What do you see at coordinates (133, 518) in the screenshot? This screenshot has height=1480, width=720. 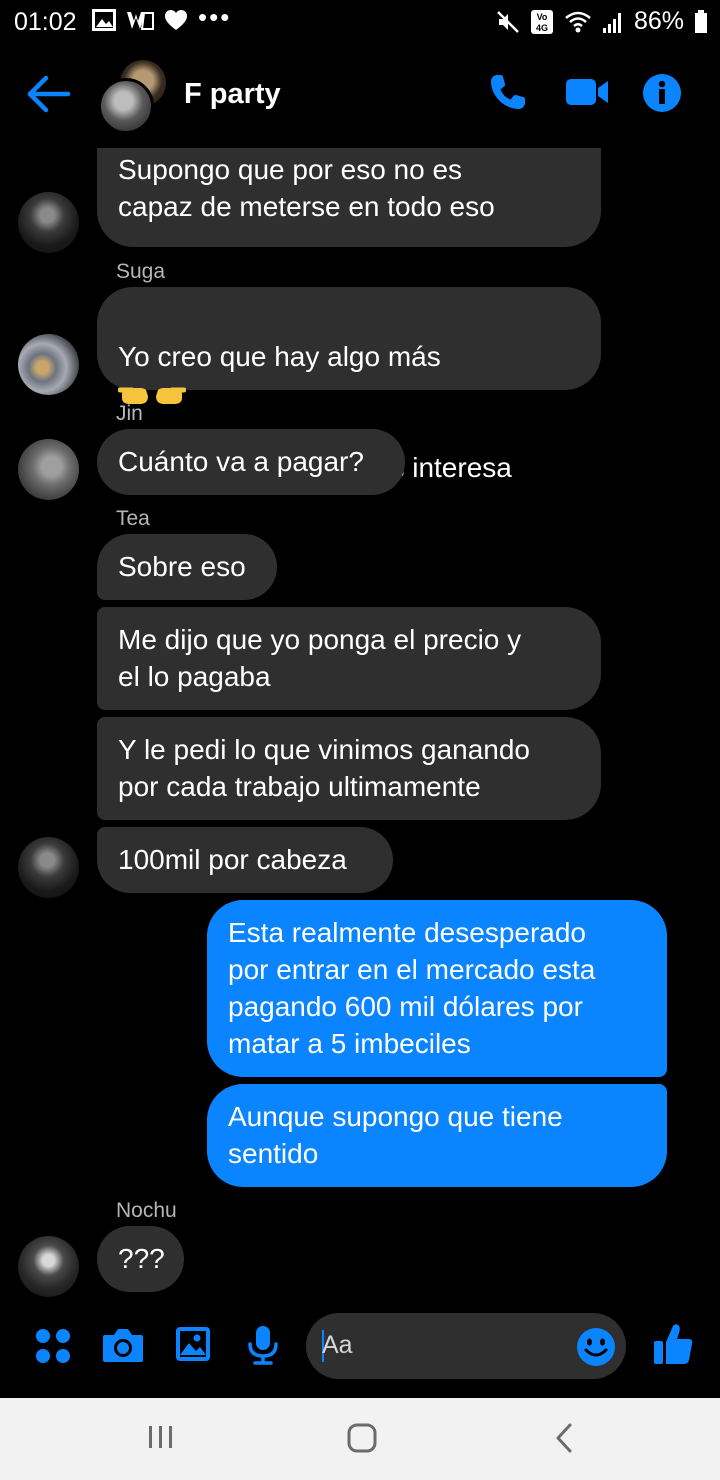 I see `sender-name: Tea` at bounding box center [133, 518].